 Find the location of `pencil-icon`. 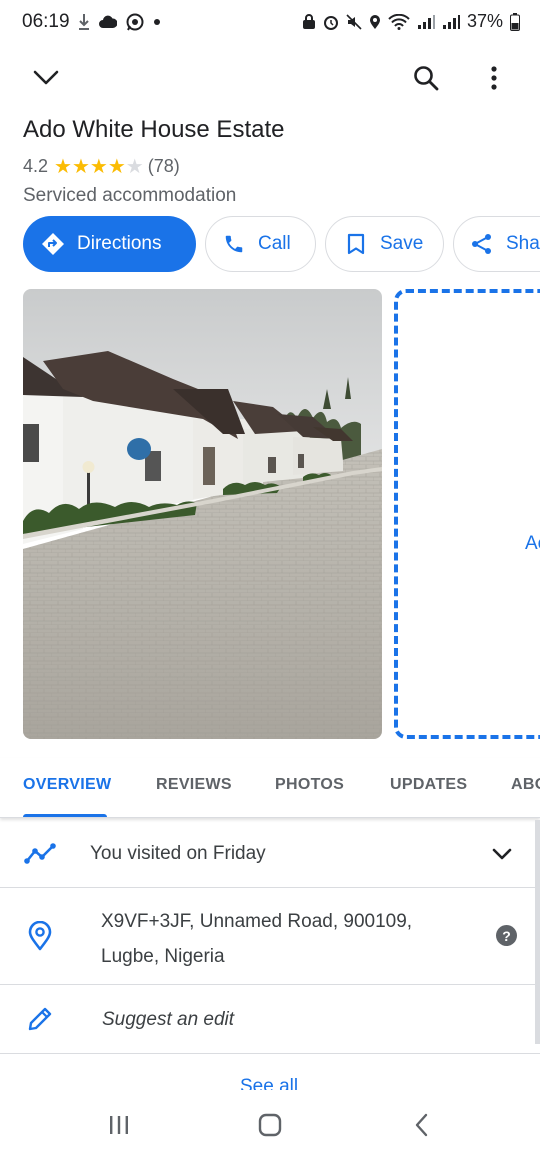

pencil-icon is located at coordinates (40, 1019).